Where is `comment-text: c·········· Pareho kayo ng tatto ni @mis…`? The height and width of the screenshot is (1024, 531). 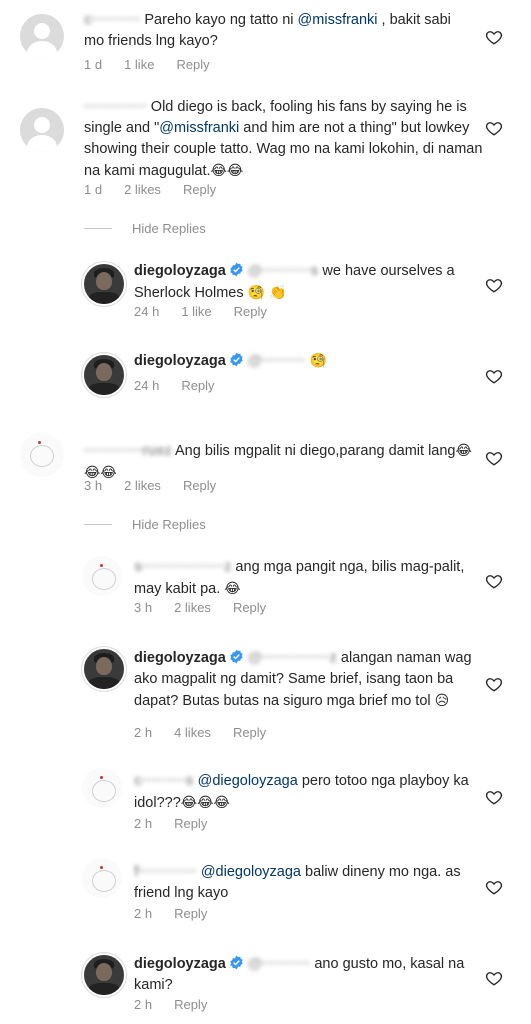
comment-text: c·········· Pareho kayo ng tatto ni @mis… is located at coordinates (267, 29).